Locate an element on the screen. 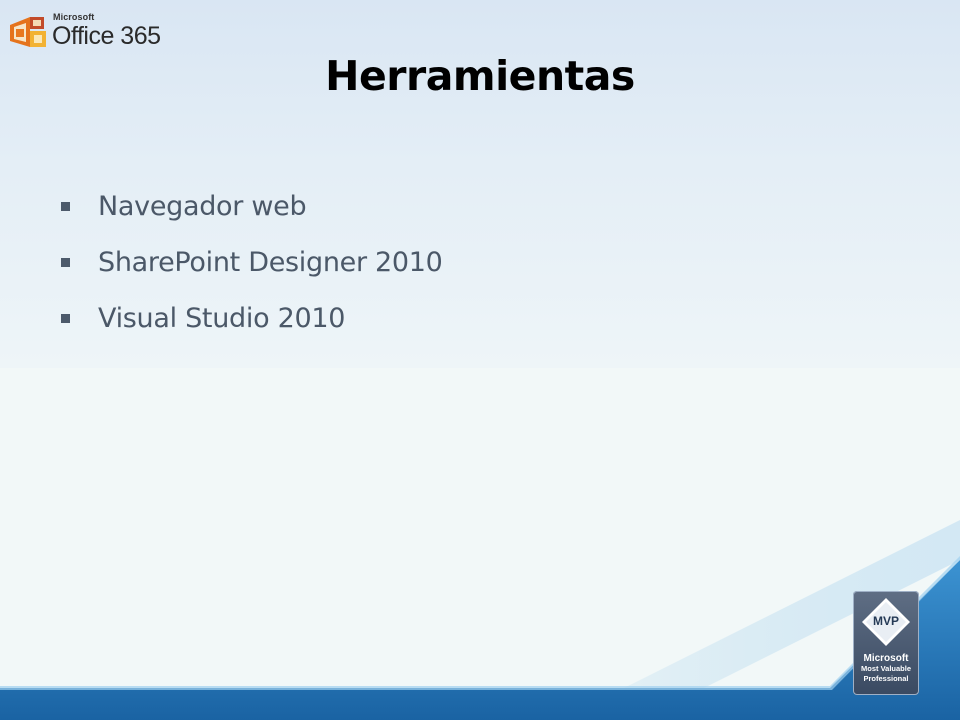 This screenshot has height=720, width=960. slide-title: Herramientas is located at coordinates (480, 76).